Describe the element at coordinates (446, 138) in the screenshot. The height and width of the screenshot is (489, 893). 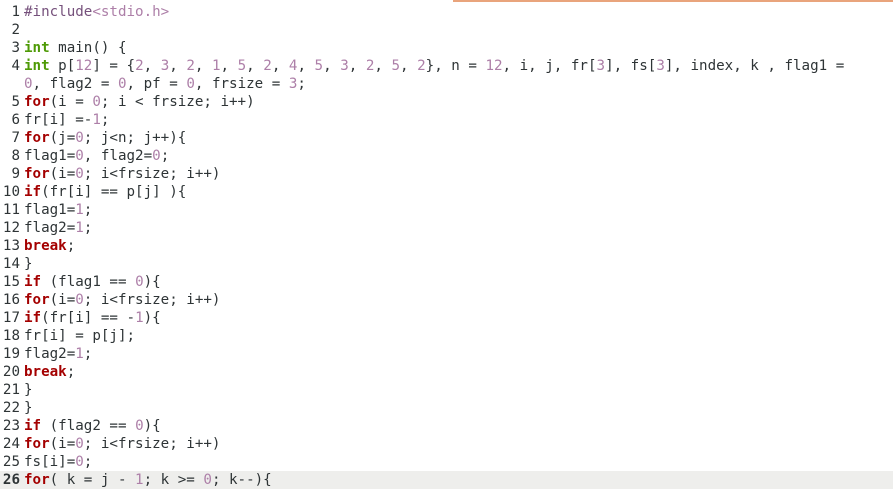
I see `code-line: 7 for(j=0; j<n; j++){` at that location.